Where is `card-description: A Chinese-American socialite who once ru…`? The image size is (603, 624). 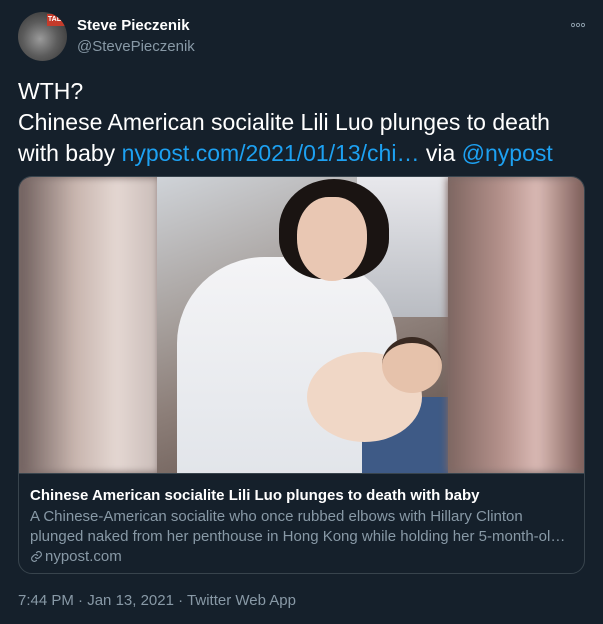
card-description: A Chinese-American socialite who once ru… is located at coordinates (302, 527).